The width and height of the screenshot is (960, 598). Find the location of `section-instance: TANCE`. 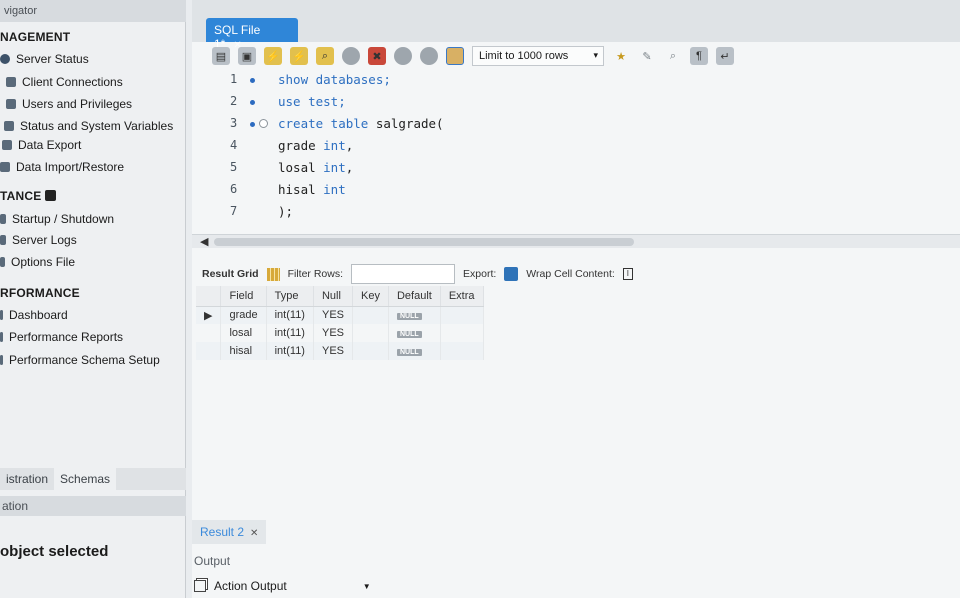

section-instance: TANCE is located at coordinates (28, 196).